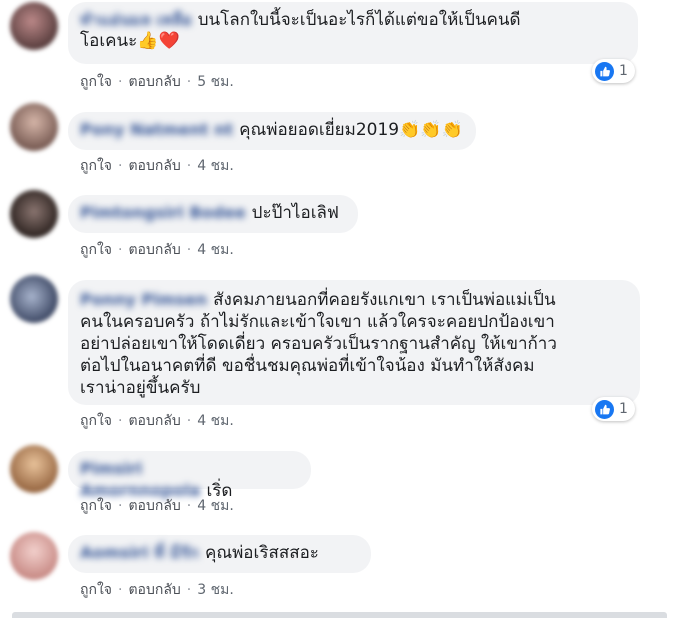 The height and width of the screenshot is (618, 681). Describe the element at coordinates (431, 130) in the screenshot. I see `emoji: 👏👏👏` at that location.